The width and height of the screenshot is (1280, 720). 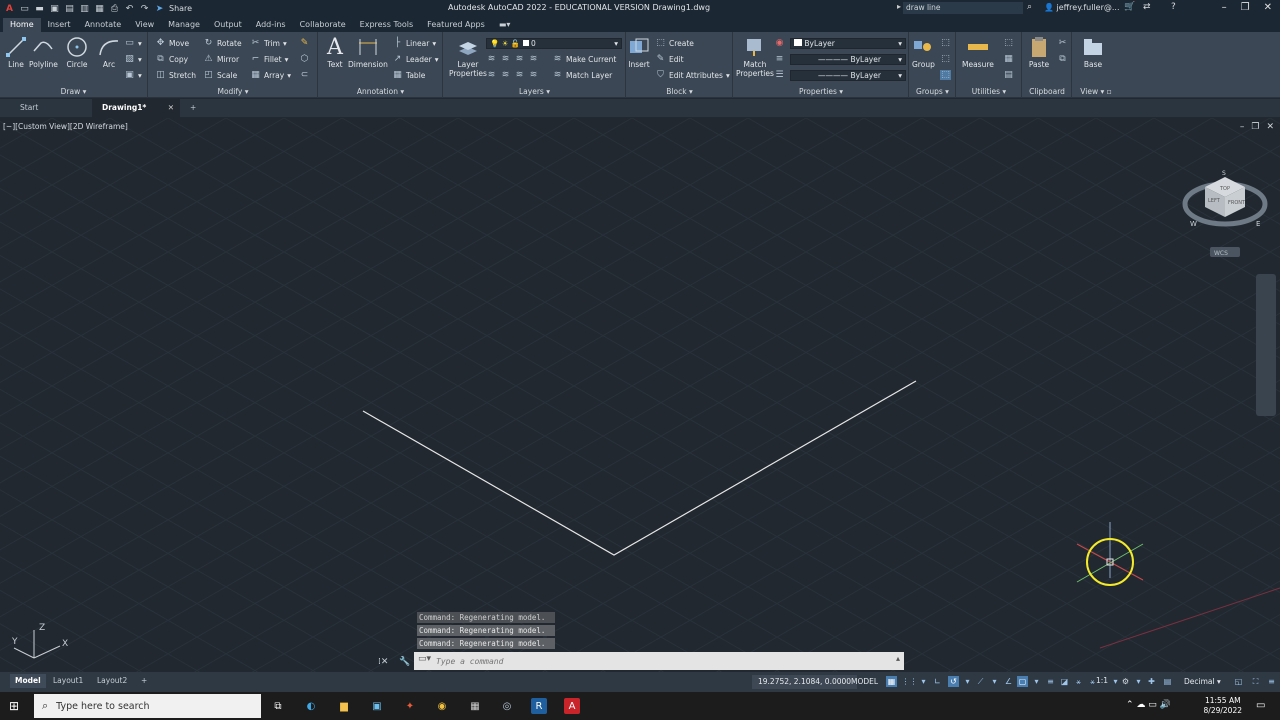 I want to click on obs-icon: ◎, so click(x=507, y=706).